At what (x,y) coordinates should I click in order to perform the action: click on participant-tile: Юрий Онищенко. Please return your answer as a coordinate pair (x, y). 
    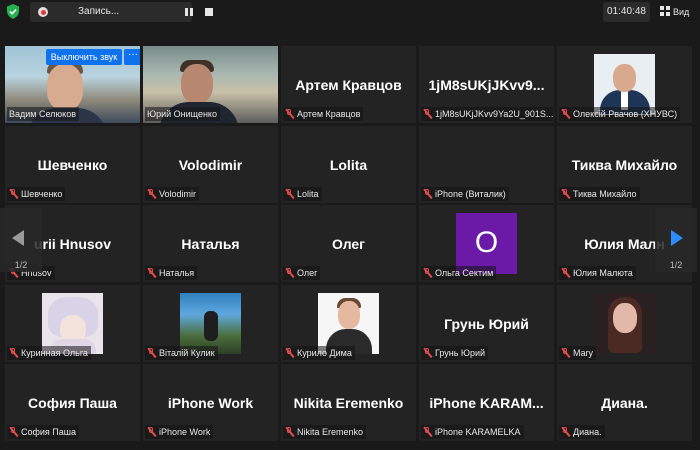
    Looking at the image, I should click on (210, 84).